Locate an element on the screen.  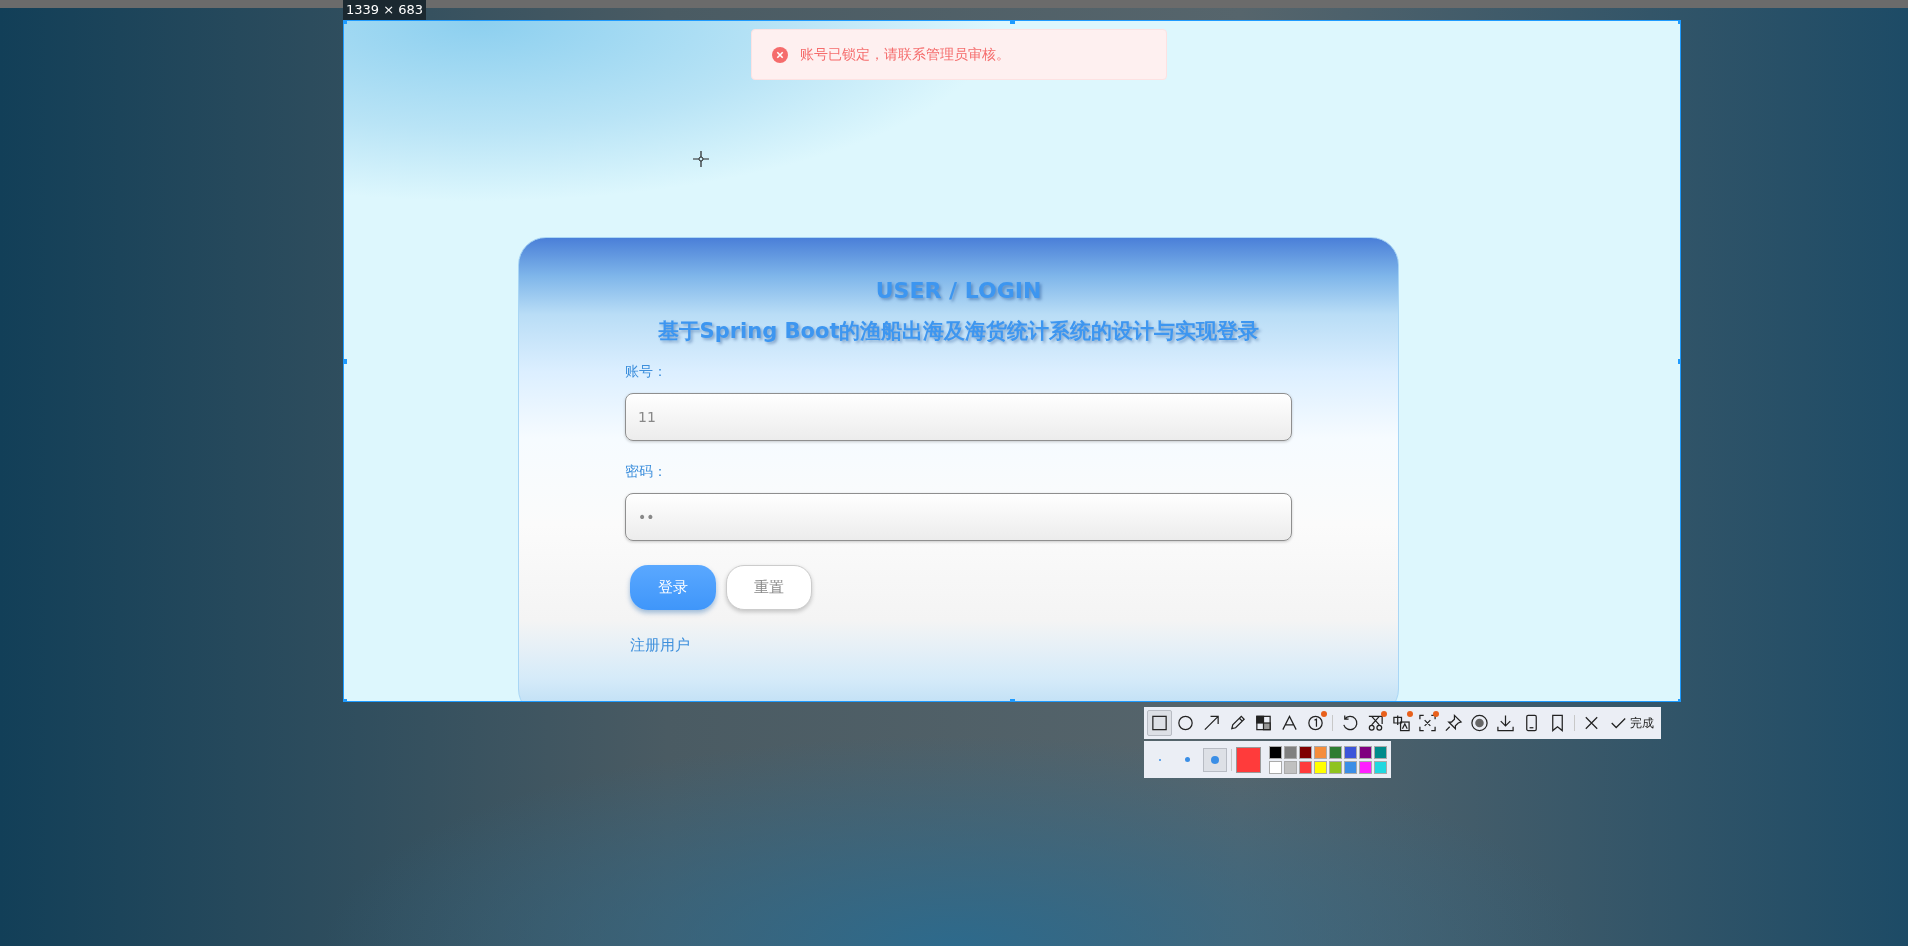
undo-icon is located at coordinates (1349, 723).